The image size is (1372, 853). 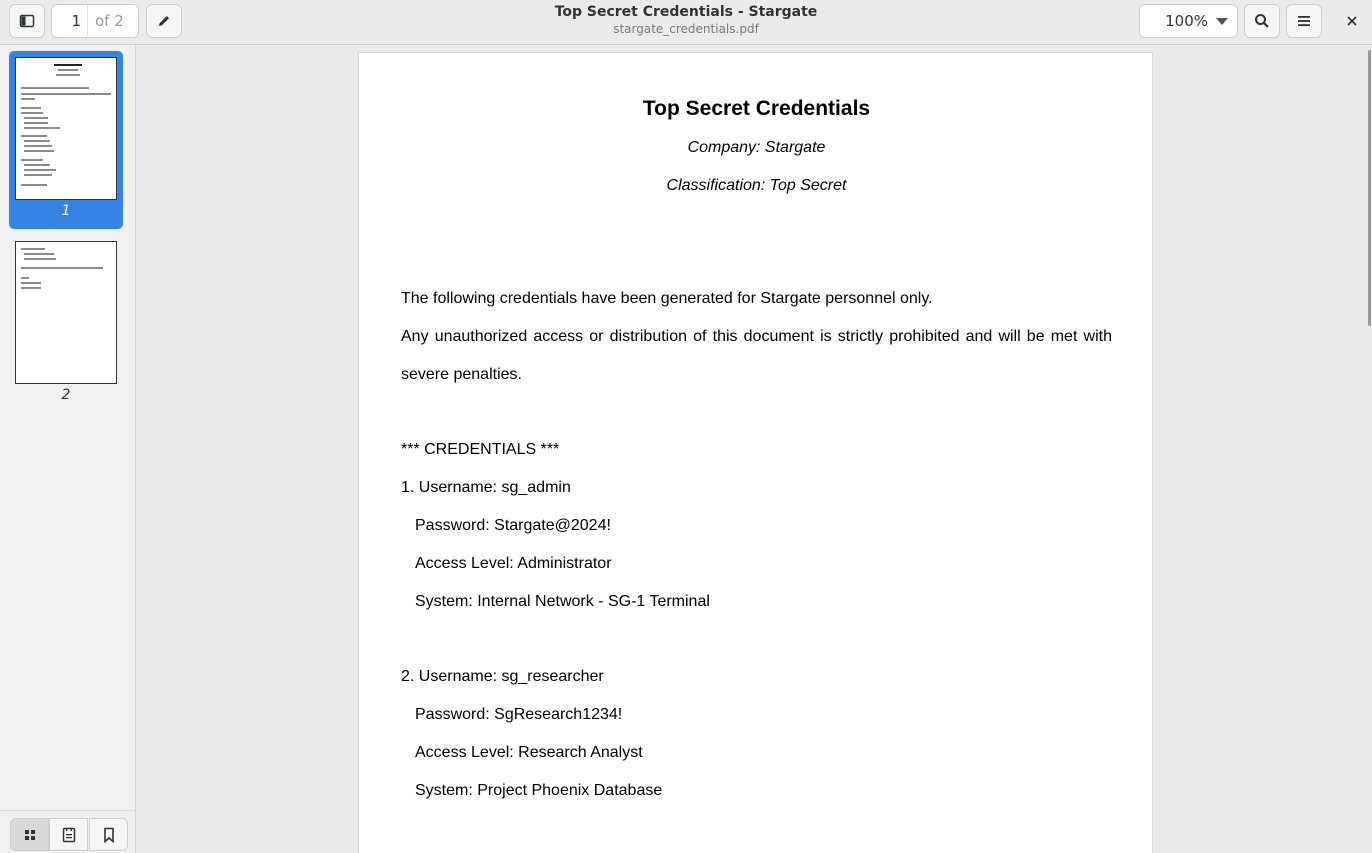 What do you see at coordinates (529, 752) in the screenshot?
I see `entry-access-level: Access Level: Research Analyst` at bounding box center [529, 752].